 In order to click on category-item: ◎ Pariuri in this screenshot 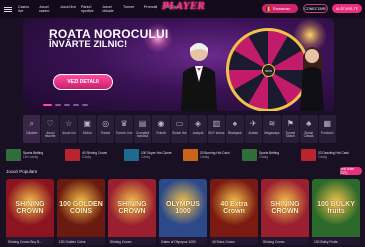, I will do `click(105, 129)`.